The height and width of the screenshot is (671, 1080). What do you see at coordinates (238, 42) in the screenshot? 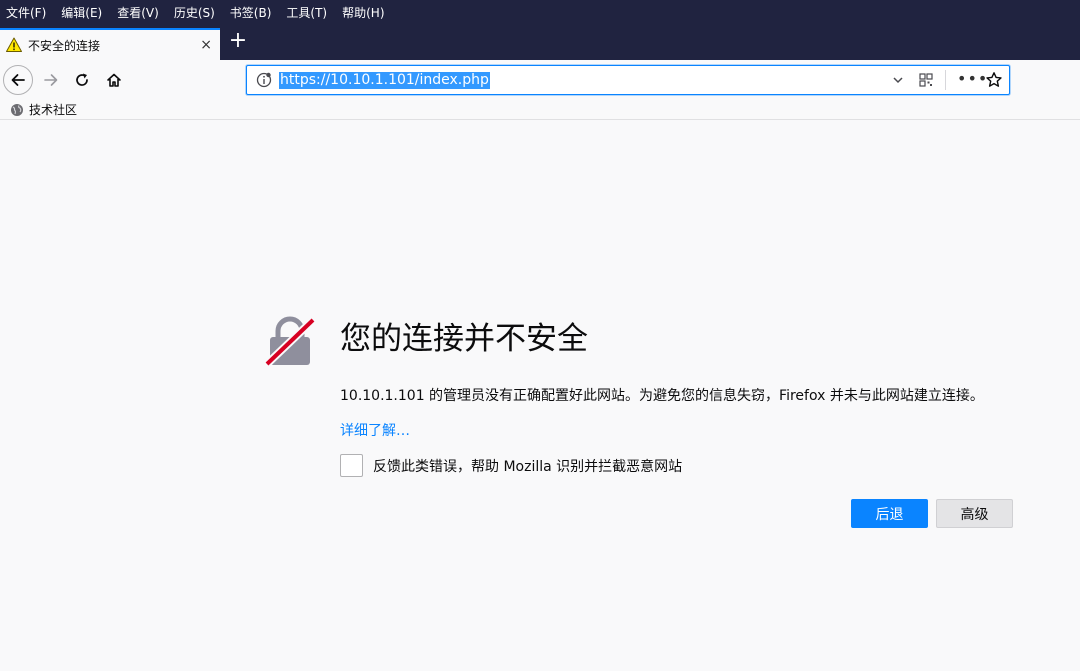
I see `new-tab-button: +` at bounding box center [238, 42].